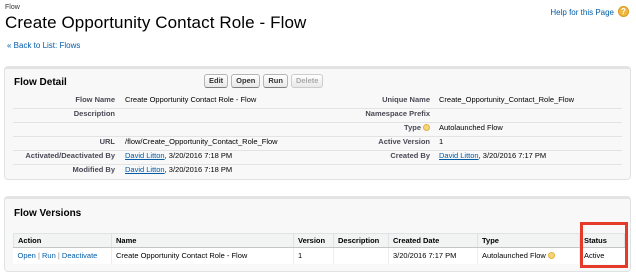 This screenshot has height=277, width=636. Describe the element at coordinates (441, 141) in the screenshot. I see `active-version-value: 1` at that location.